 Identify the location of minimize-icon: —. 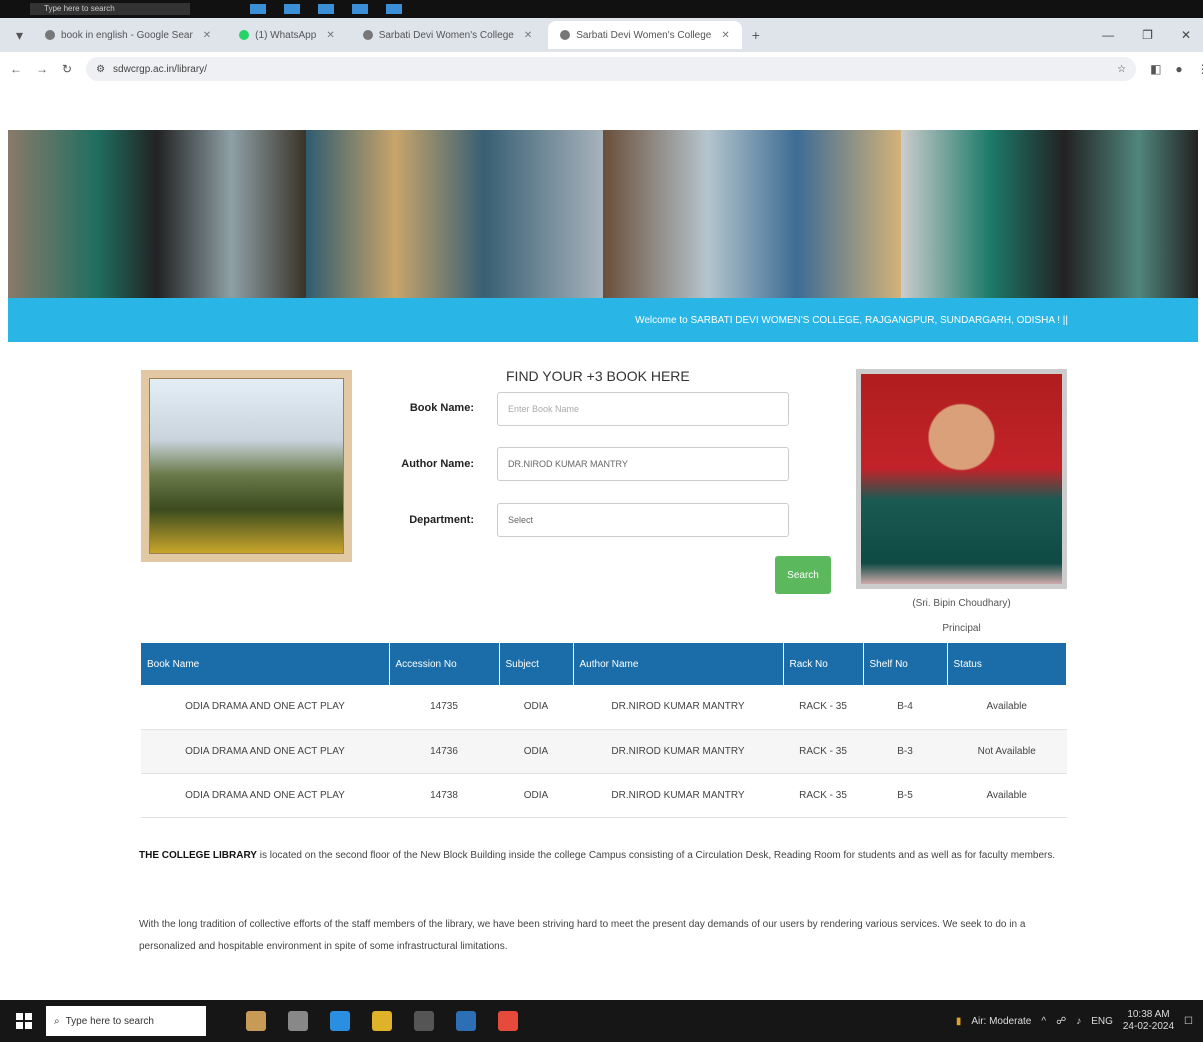
(1108, 35).